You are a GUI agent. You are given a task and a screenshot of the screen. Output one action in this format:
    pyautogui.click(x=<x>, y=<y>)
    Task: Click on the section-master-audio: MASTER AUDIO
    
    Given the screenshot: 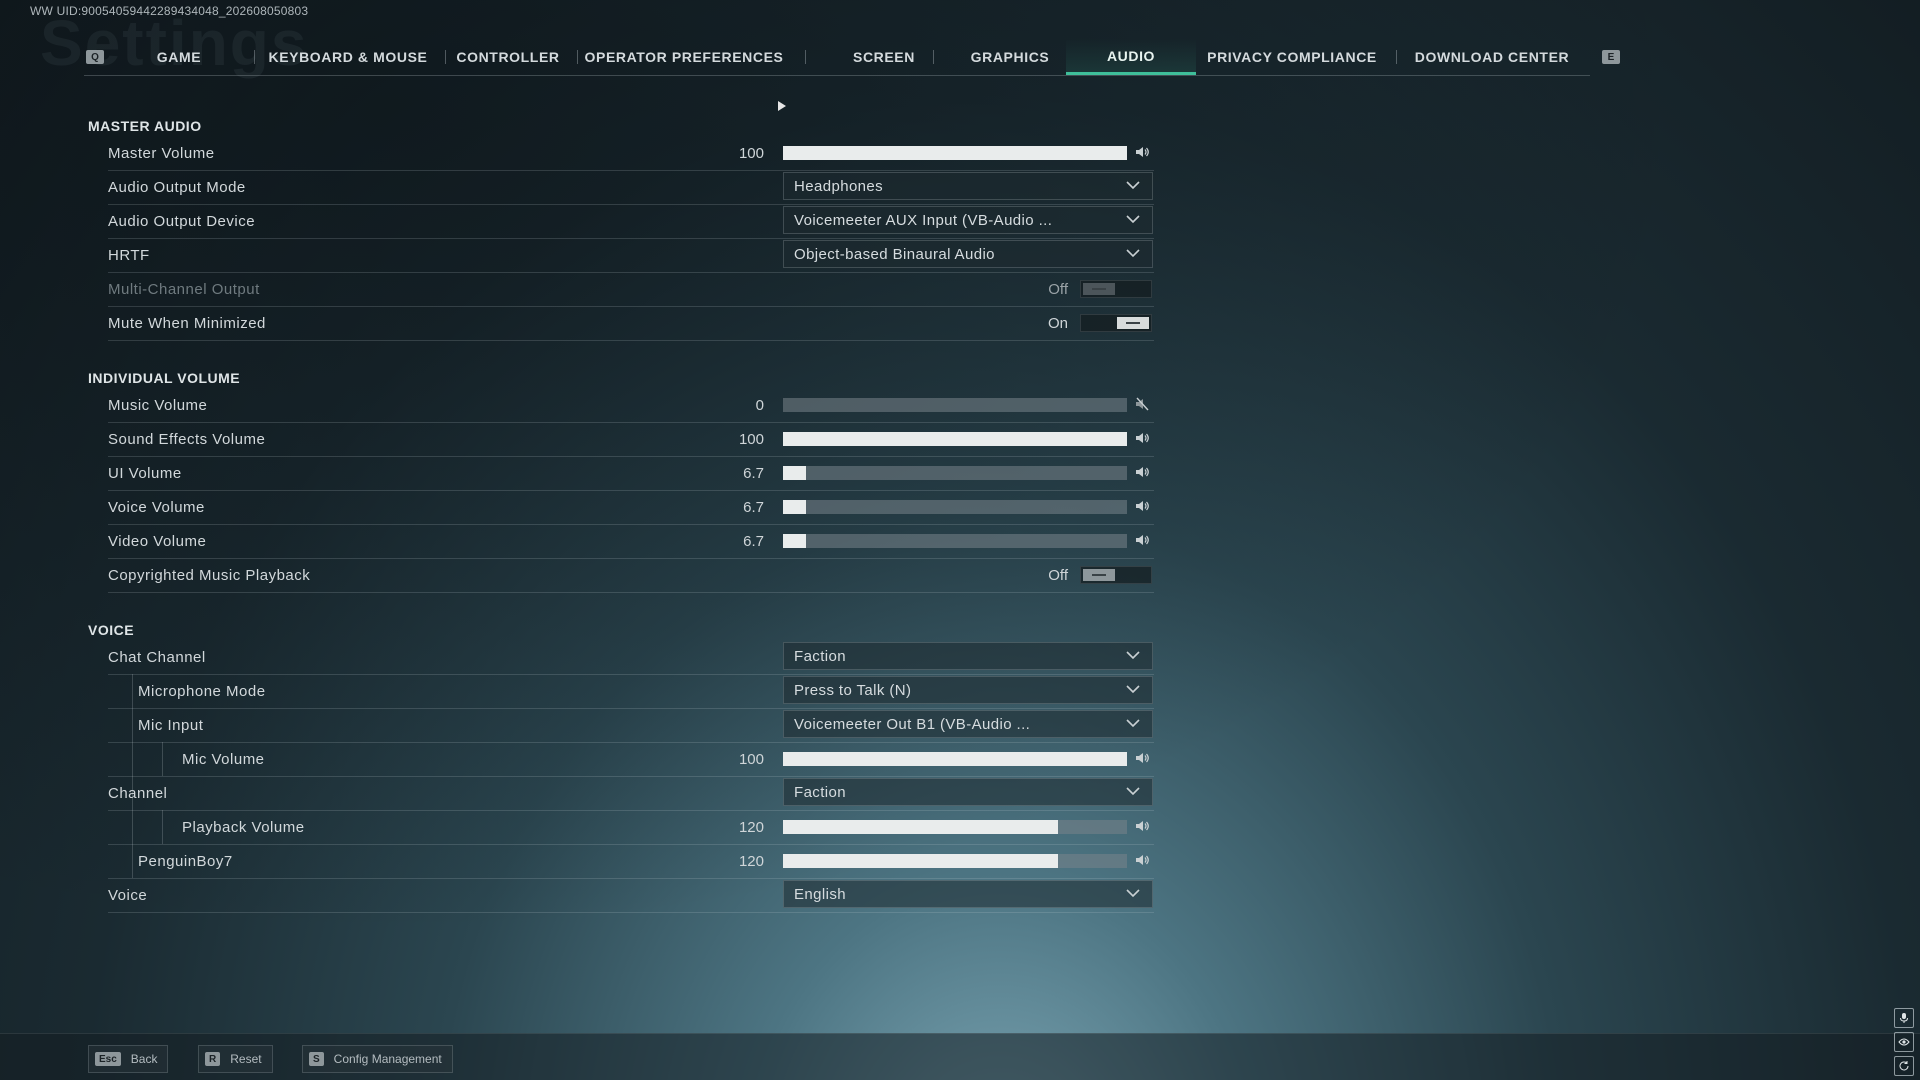 What is the action you would take?
    pyautogui.click(x=145, y=126)
    